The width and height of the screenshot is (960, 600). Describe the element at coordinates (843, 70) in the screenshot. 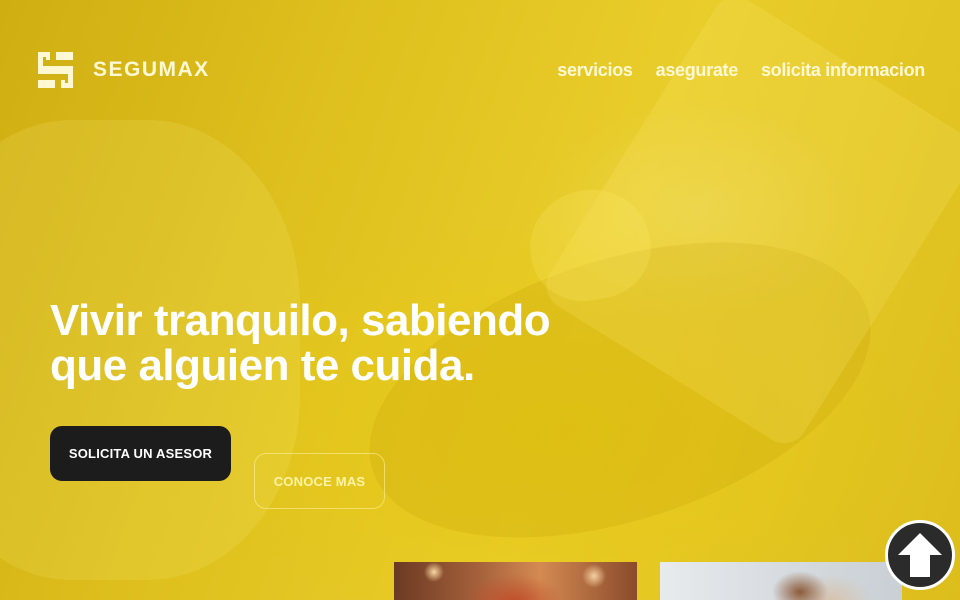

I see `nav-link-solicita-informacion: solicita informacion` at that location.